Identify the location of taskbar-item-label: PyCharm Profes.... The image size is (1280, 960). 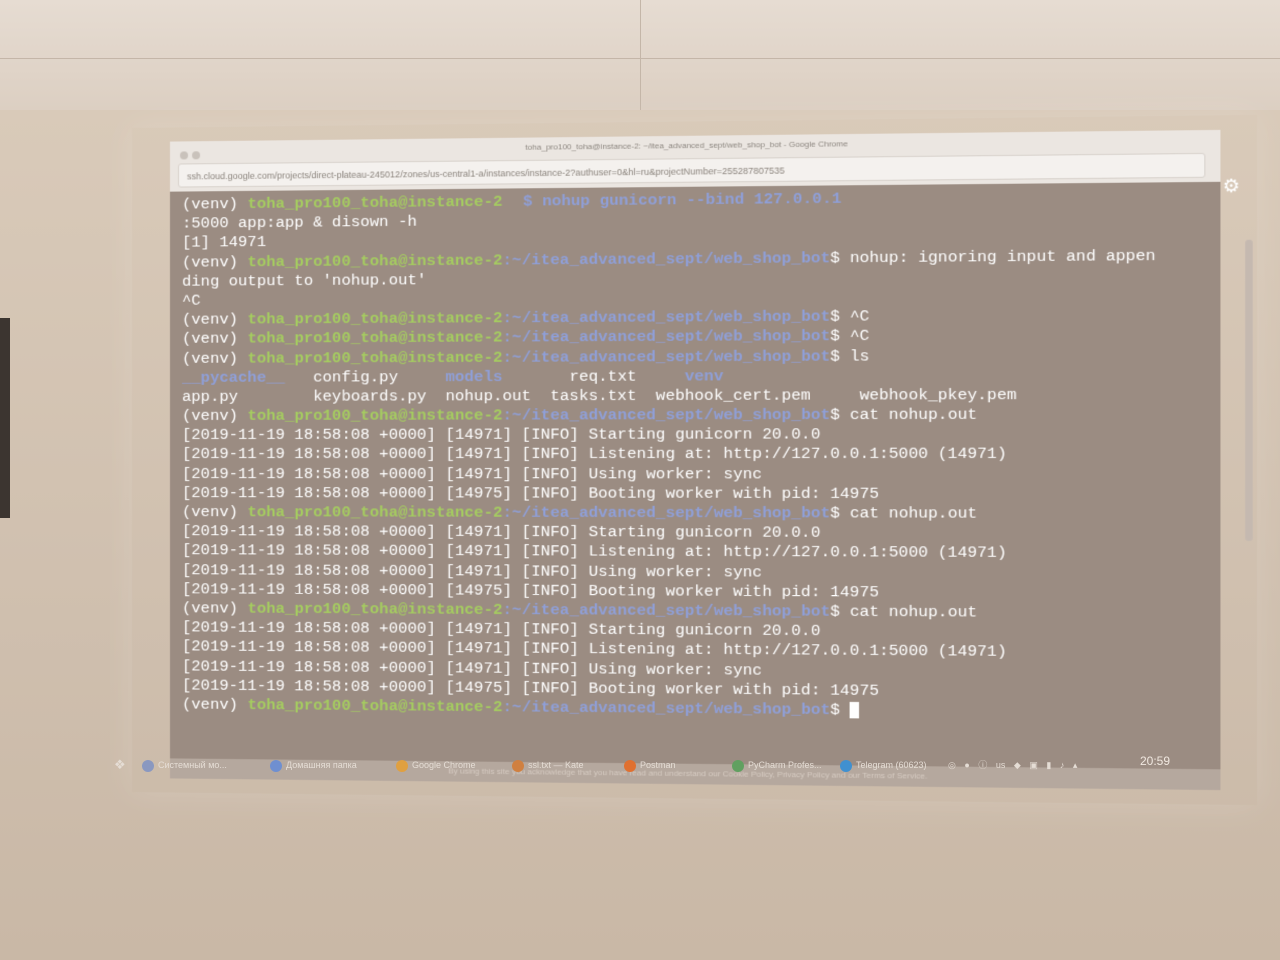
(785, 765).